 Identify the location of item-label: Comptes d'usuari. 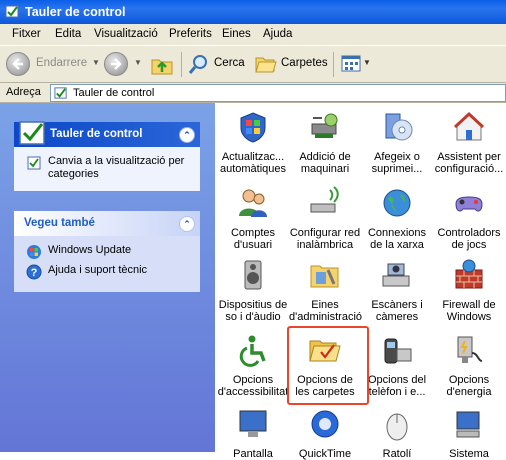
(253, 239).